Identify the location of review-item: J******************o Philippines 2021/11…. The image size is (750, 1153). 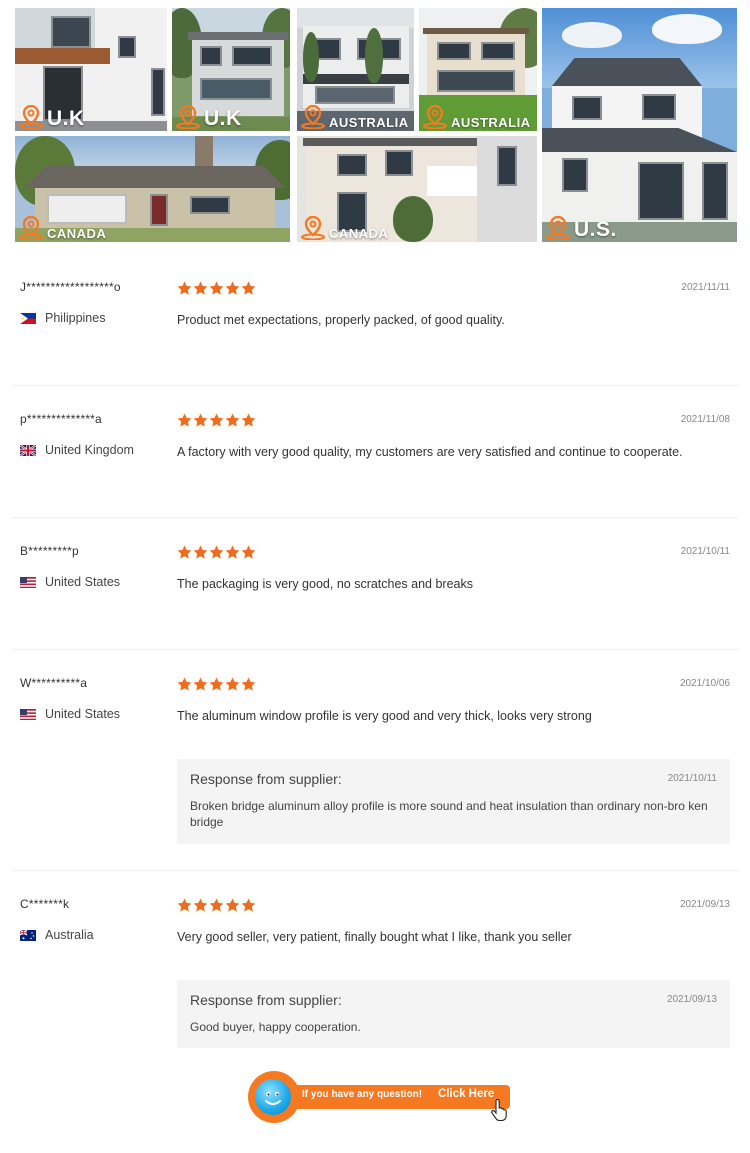
(375, 333).